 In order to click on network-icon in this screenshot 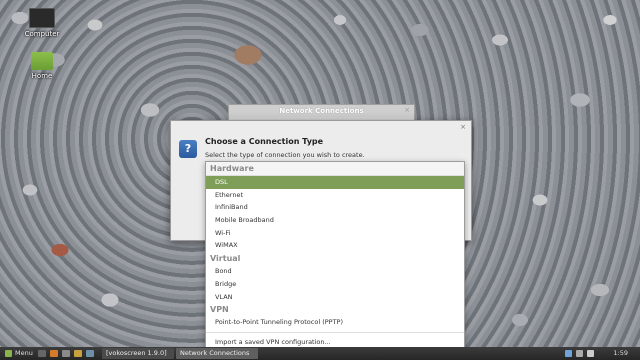, I will do `click(579, 353)`.